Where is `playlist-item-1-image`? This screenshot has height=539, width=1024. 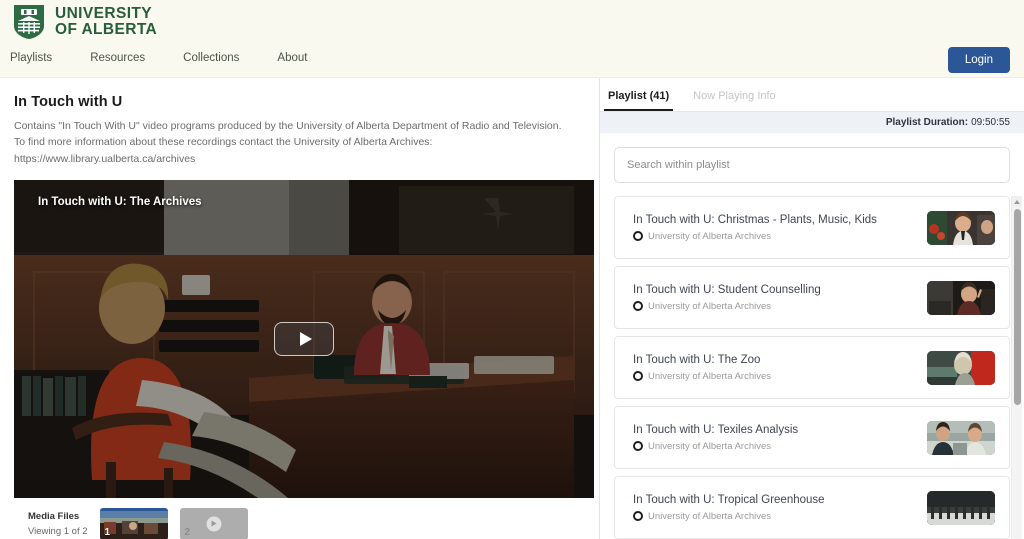 playlist-item-1-image is located at coordinates (961, 227).